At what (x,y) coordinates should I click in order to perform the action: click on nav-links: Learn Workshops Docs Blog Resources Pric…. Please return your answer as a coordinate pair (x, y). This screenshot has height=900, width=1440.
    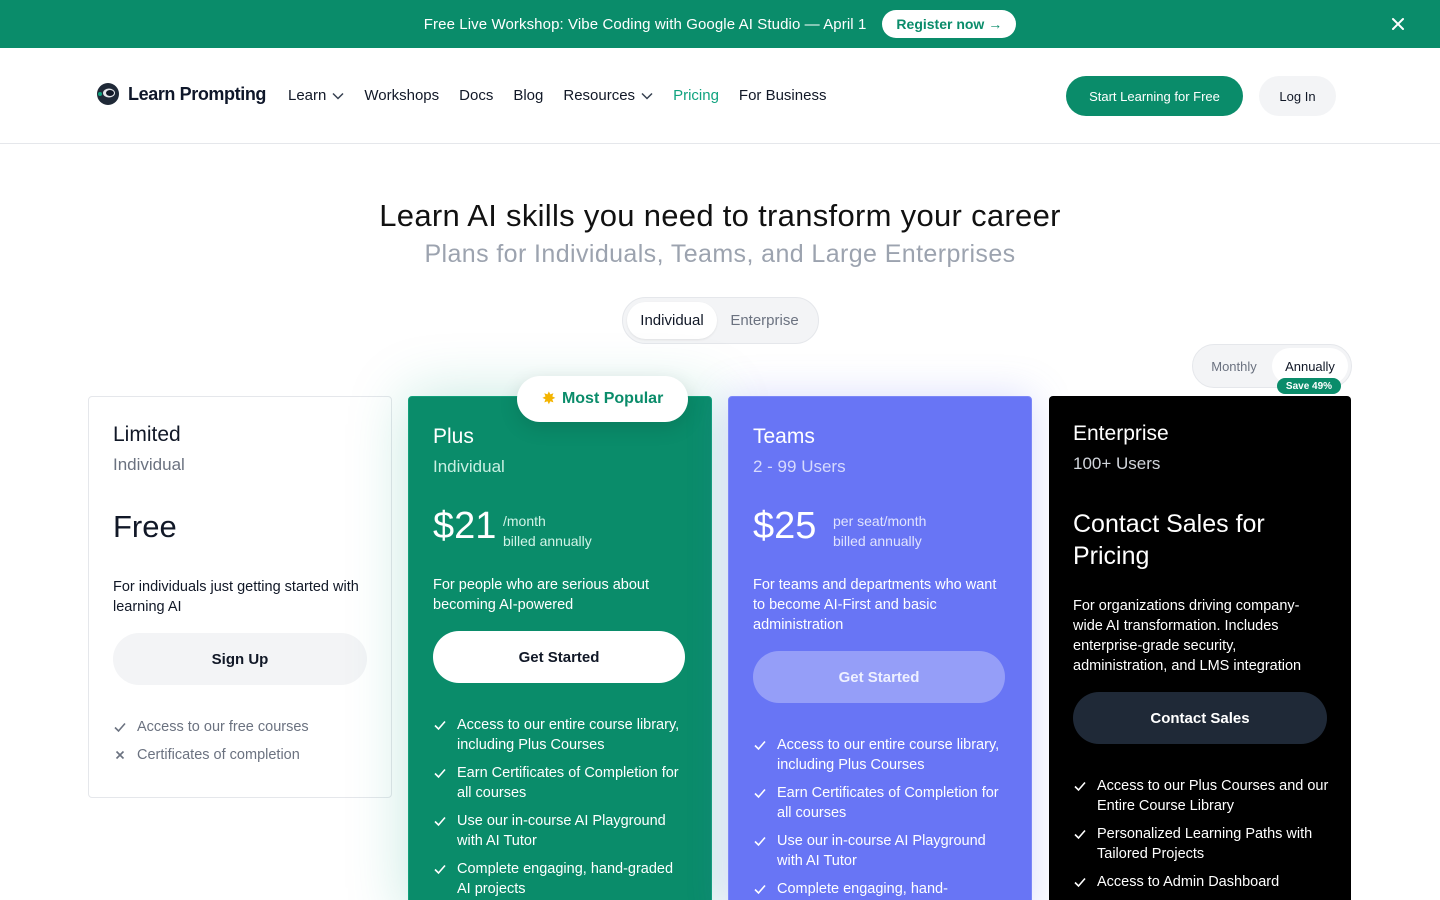
    Looking at the image, I should click on (557, 95).